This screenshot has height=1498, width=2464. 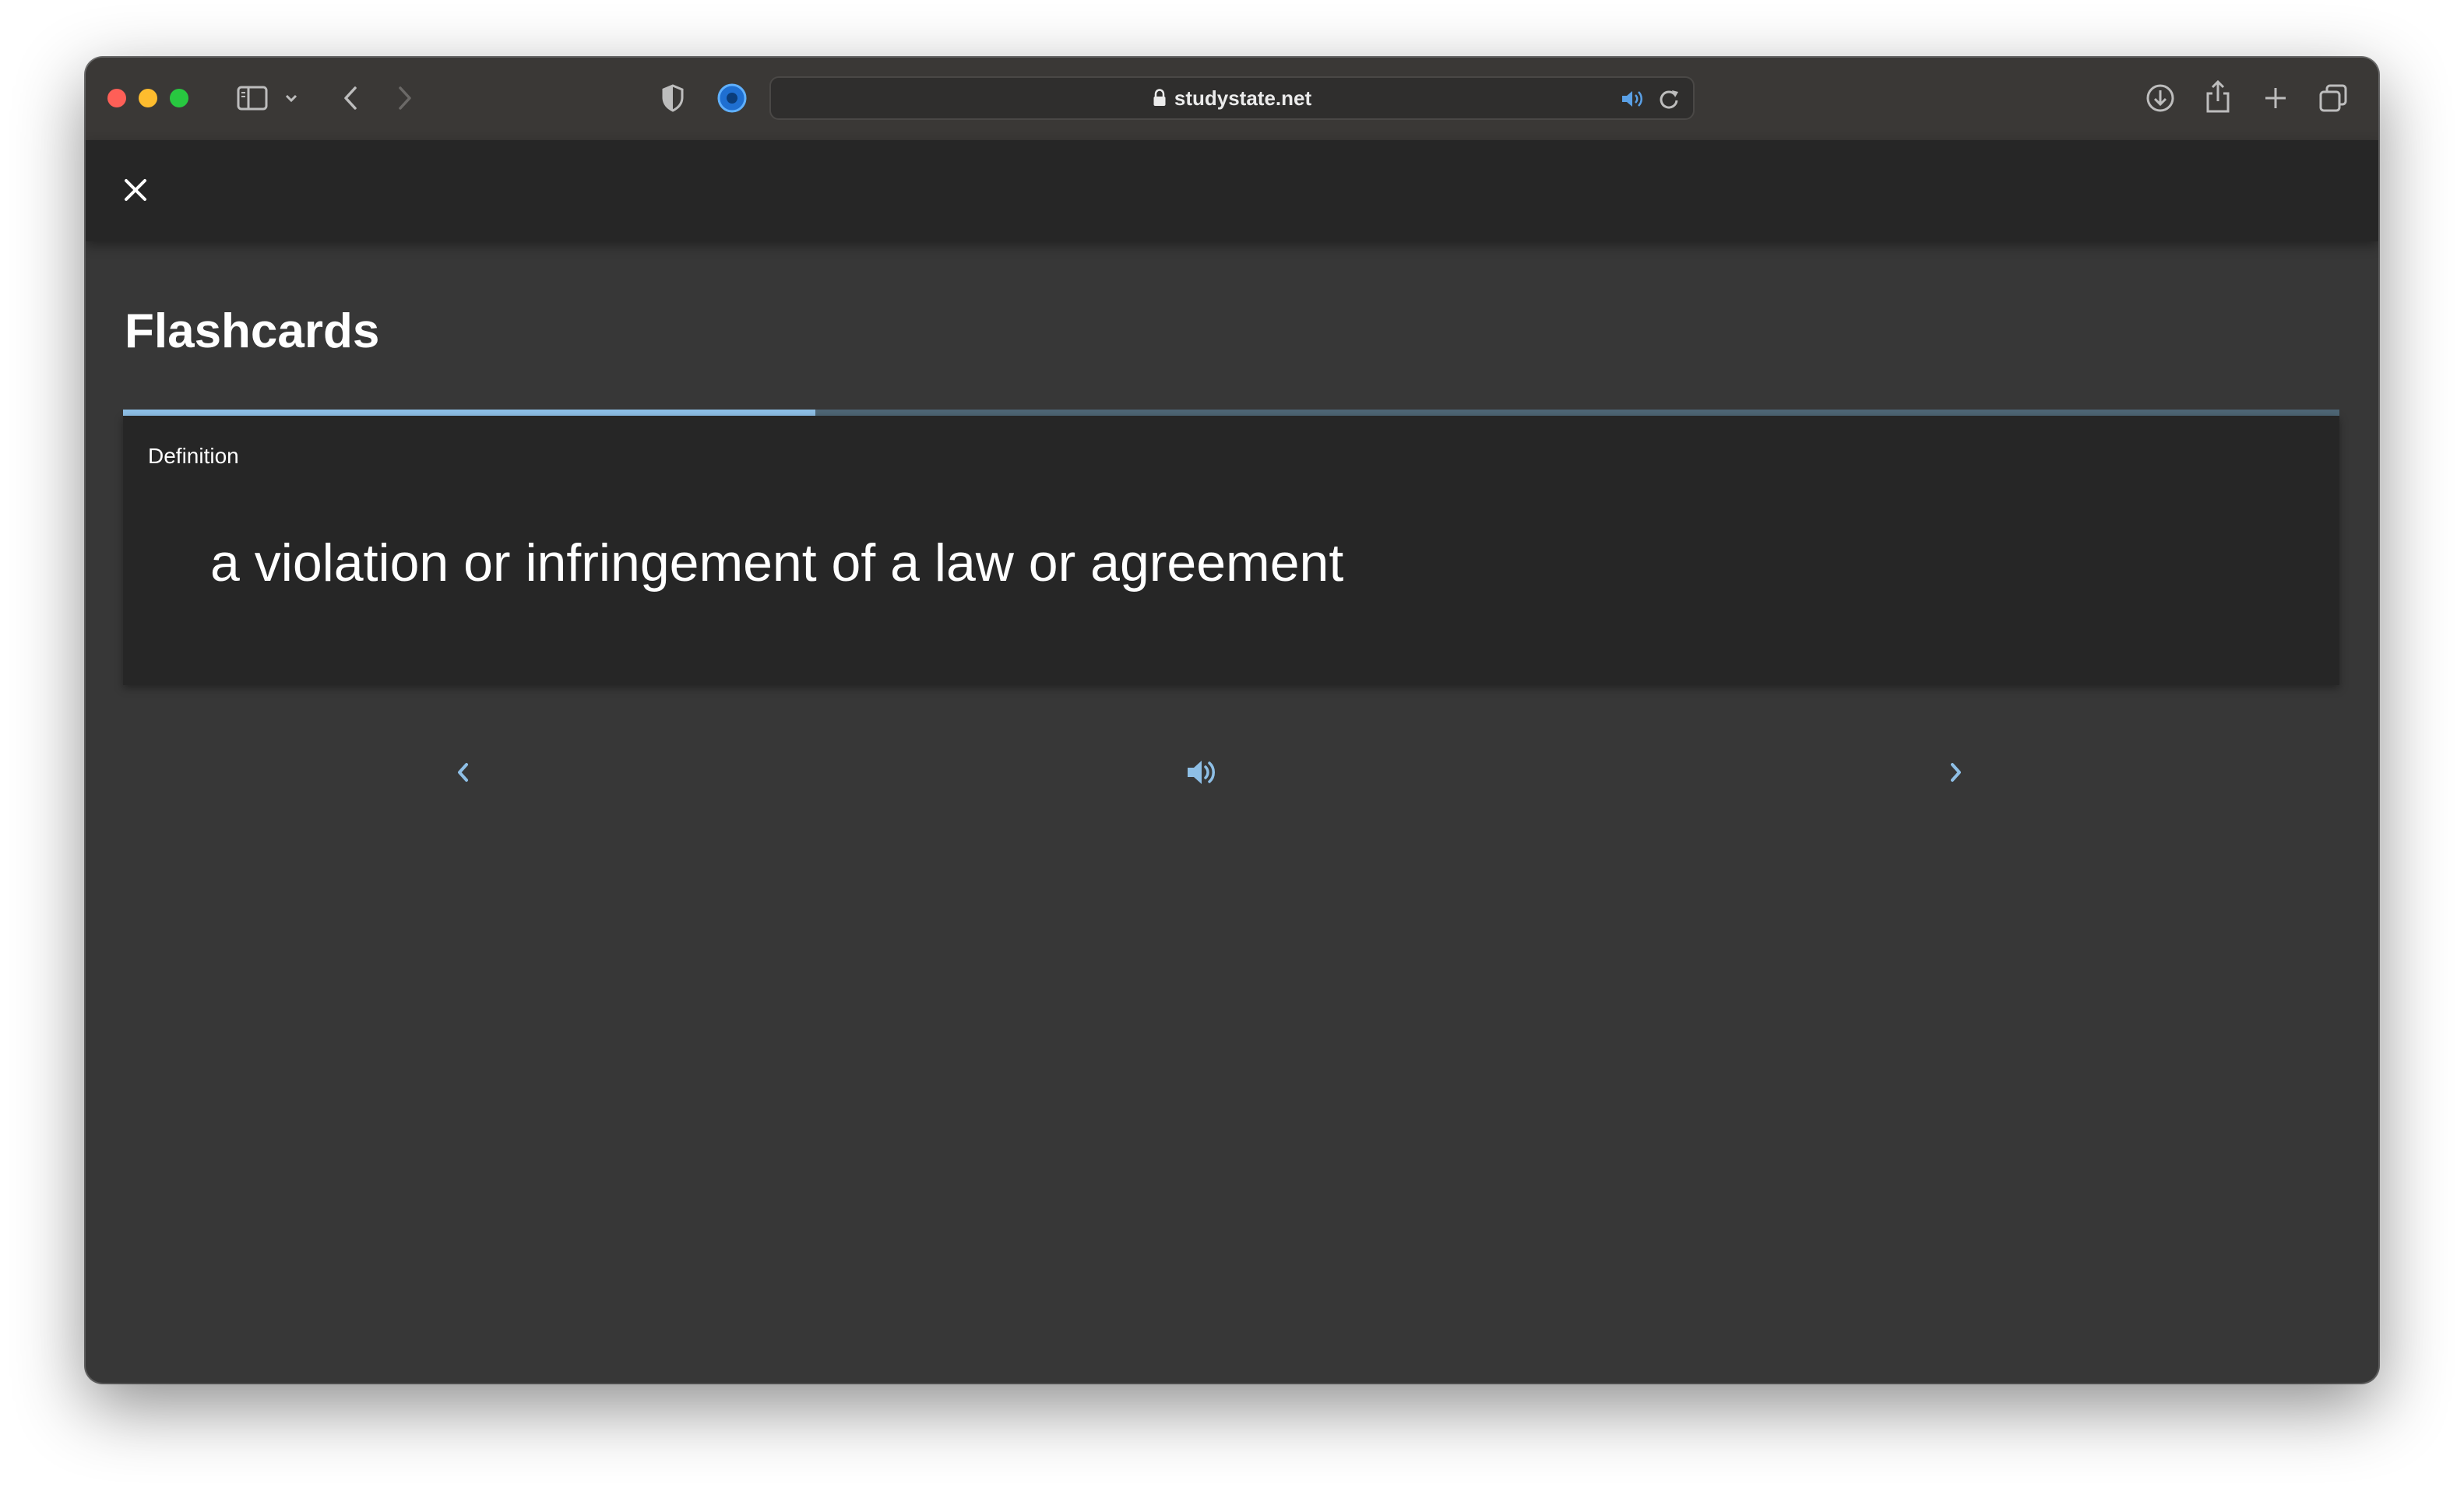 I want to click on progress-bar, so click(x=1231, y=413).